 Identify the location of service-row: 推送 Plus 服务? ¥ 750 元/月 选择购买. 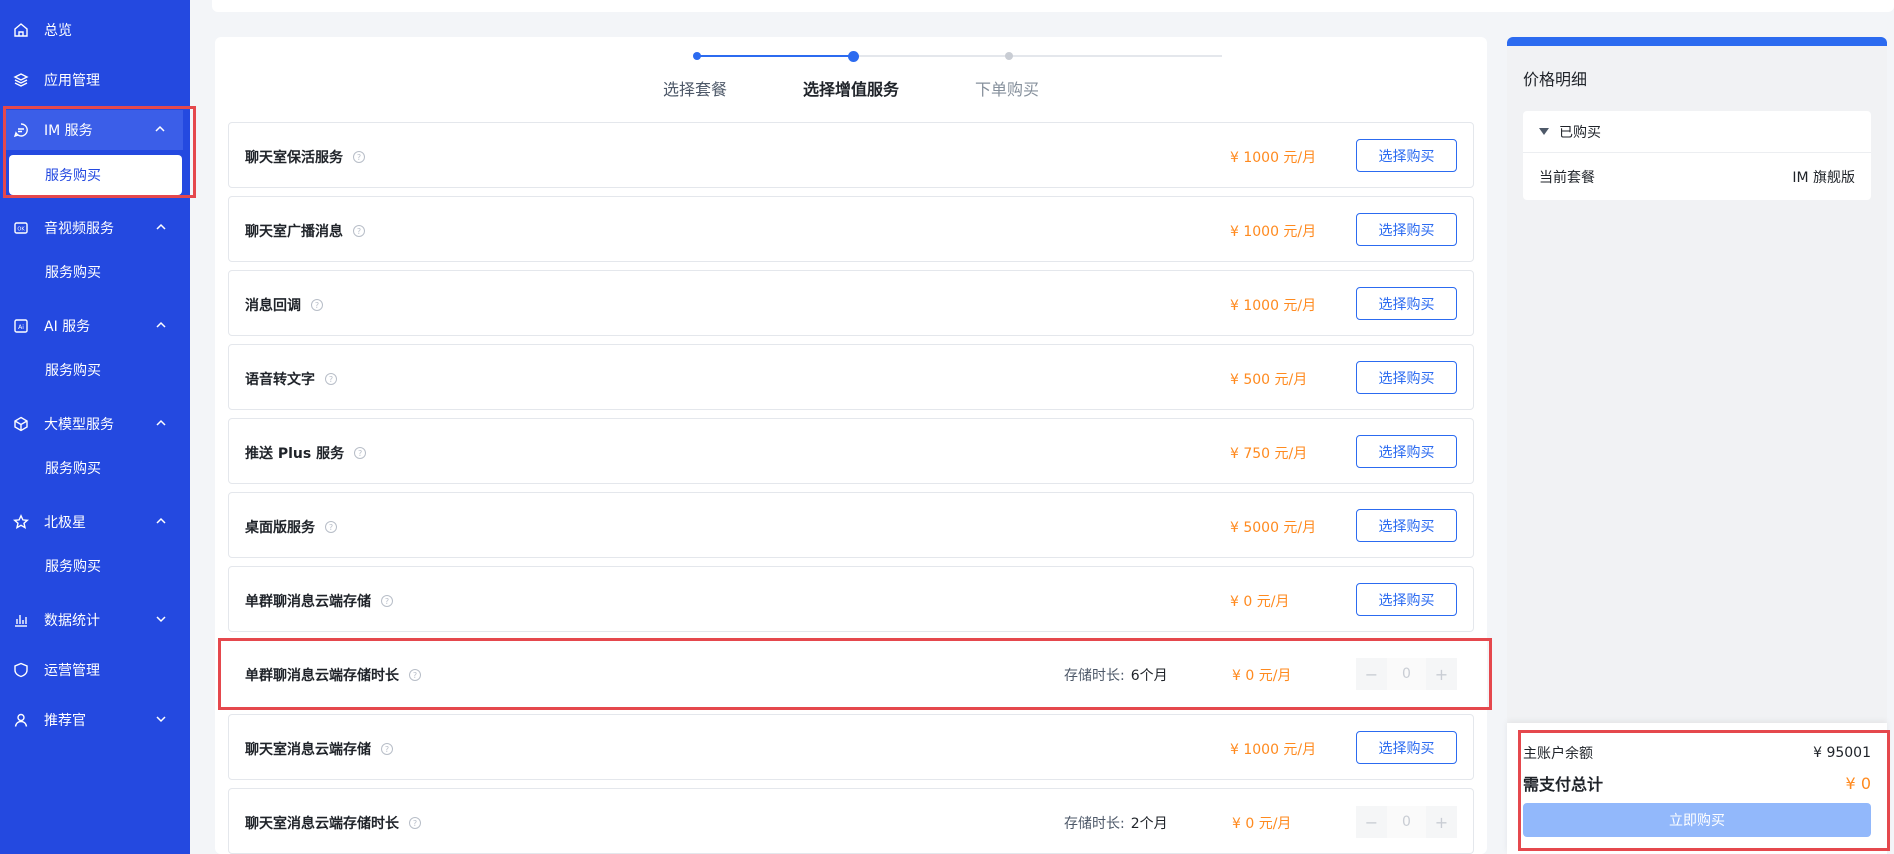
(851, 451).